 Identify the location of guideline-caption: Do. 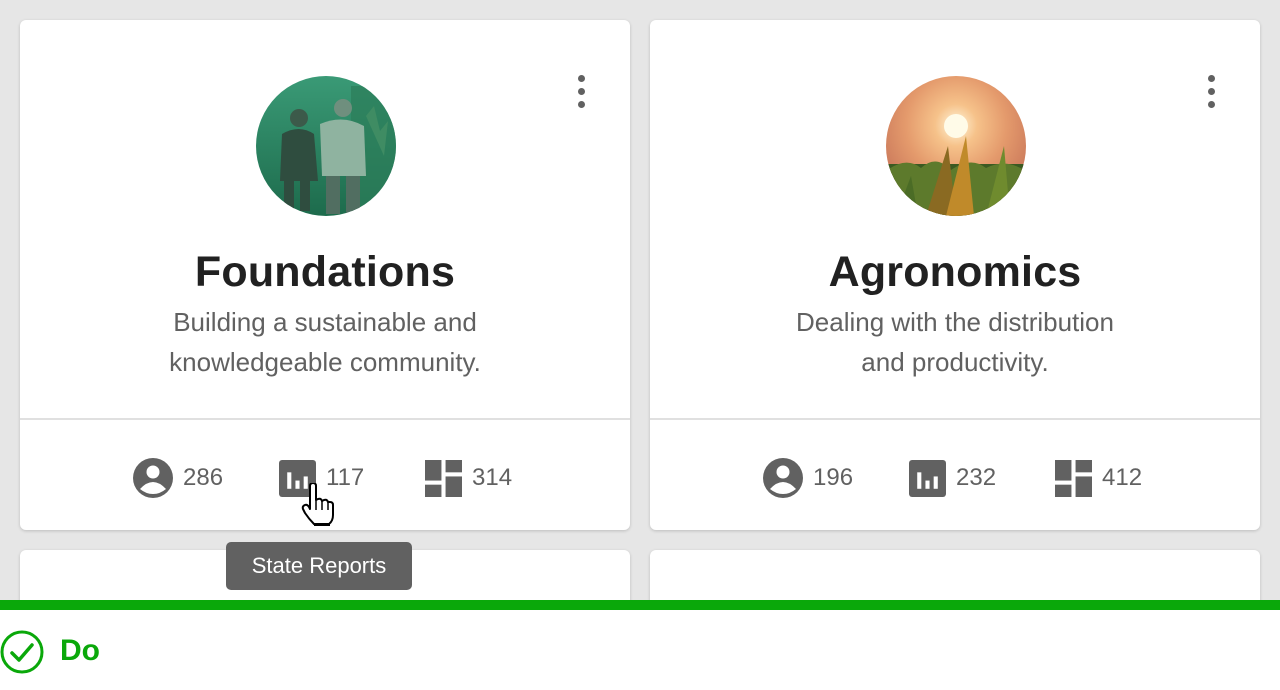
(640, 650).